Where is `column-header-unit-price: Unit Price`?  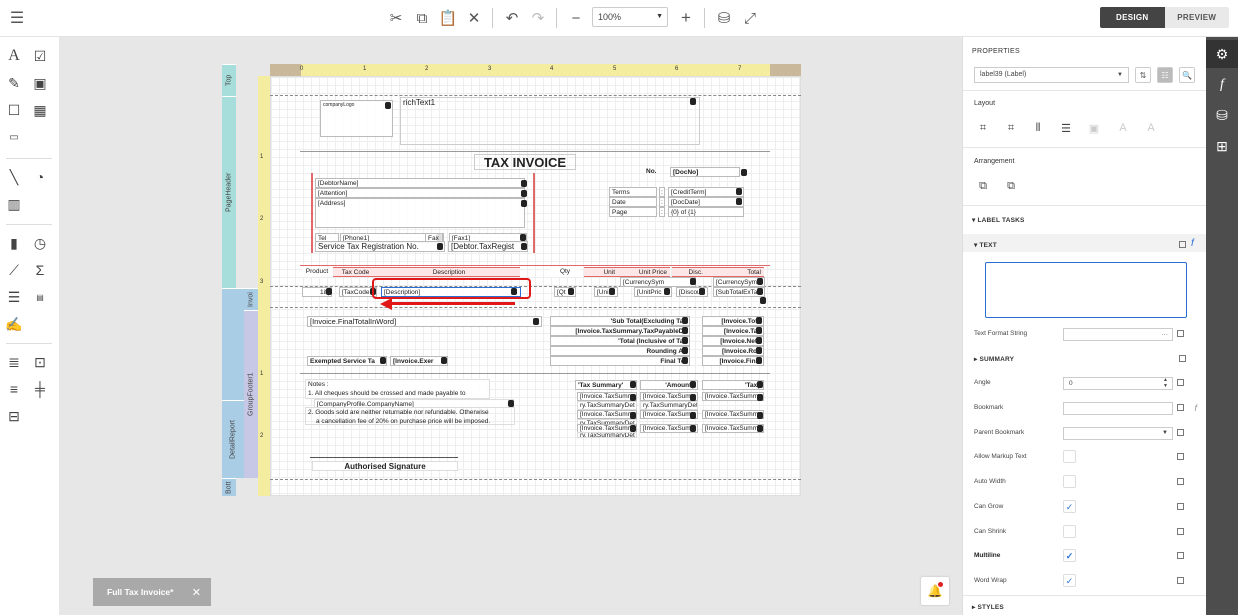 column-header-unit-price: Unit Price is located at coordinates (644, 272).